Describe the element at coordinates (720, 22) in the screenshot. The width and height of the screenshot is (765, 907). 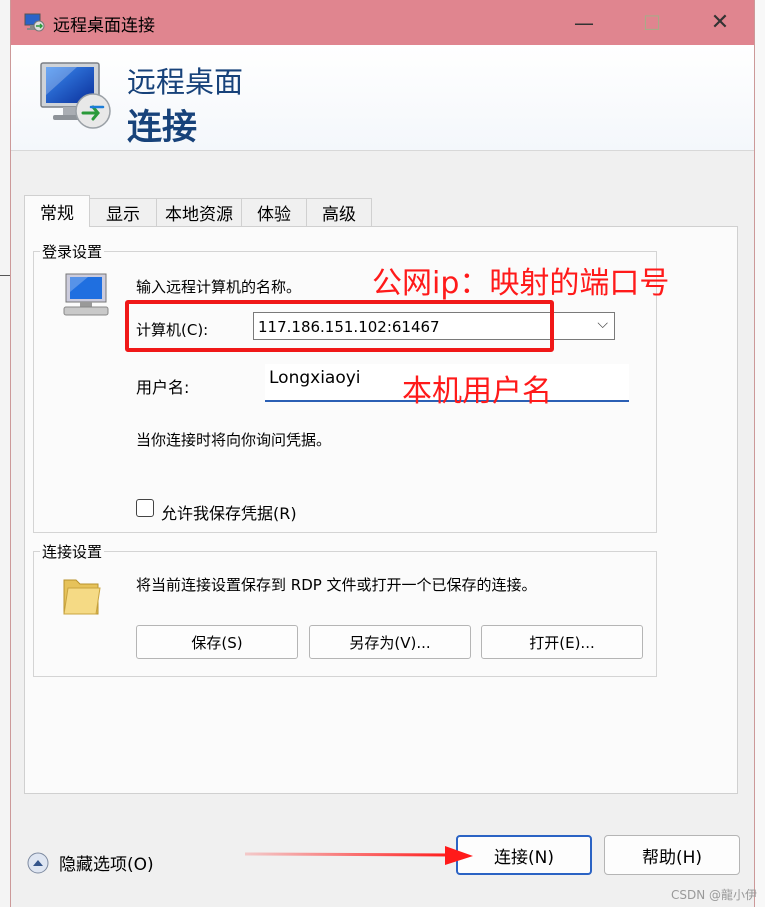
I see `close-button: ✕` at that location.